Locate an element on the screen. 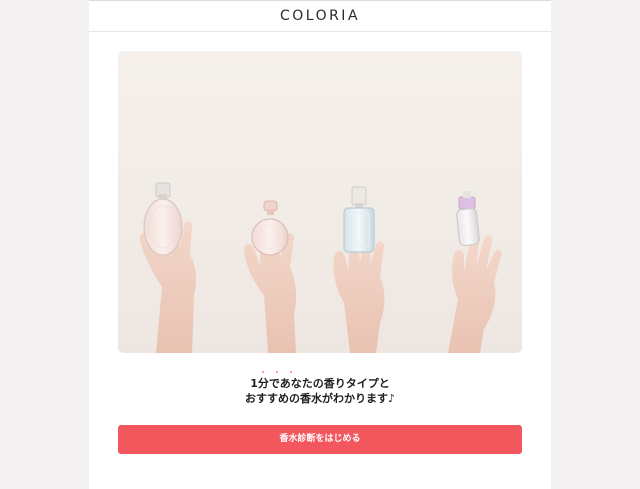 This screenshot has height=489, width=640. lead-line-1: 1分であなたの香りタイプと is located at coordinates (320, 383).